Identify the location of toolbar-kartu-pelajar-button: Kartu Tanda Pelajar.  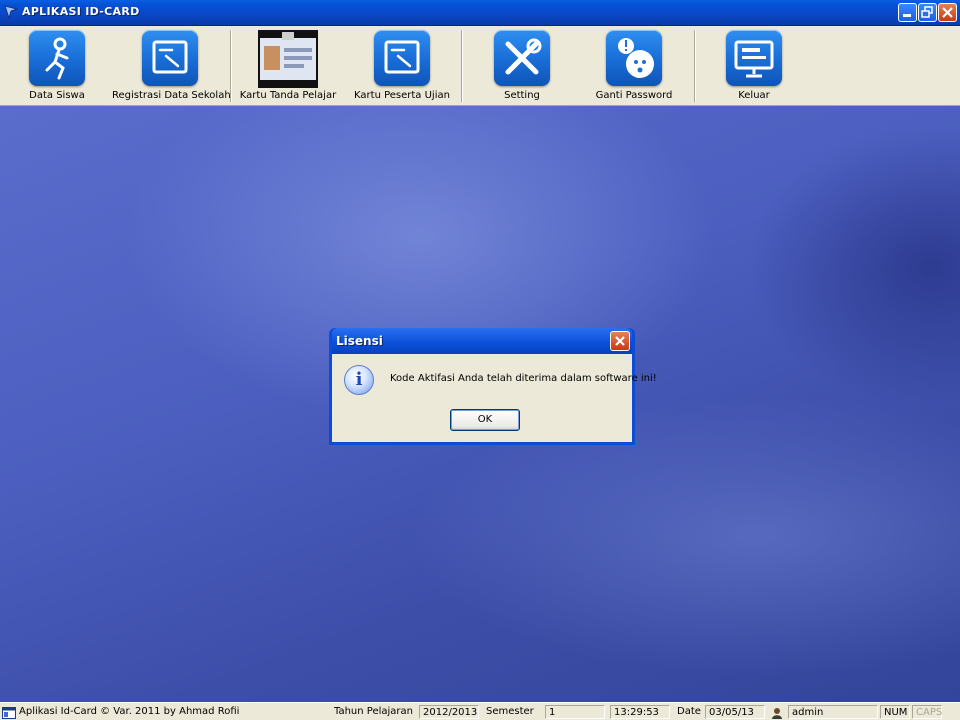
(288, 66).